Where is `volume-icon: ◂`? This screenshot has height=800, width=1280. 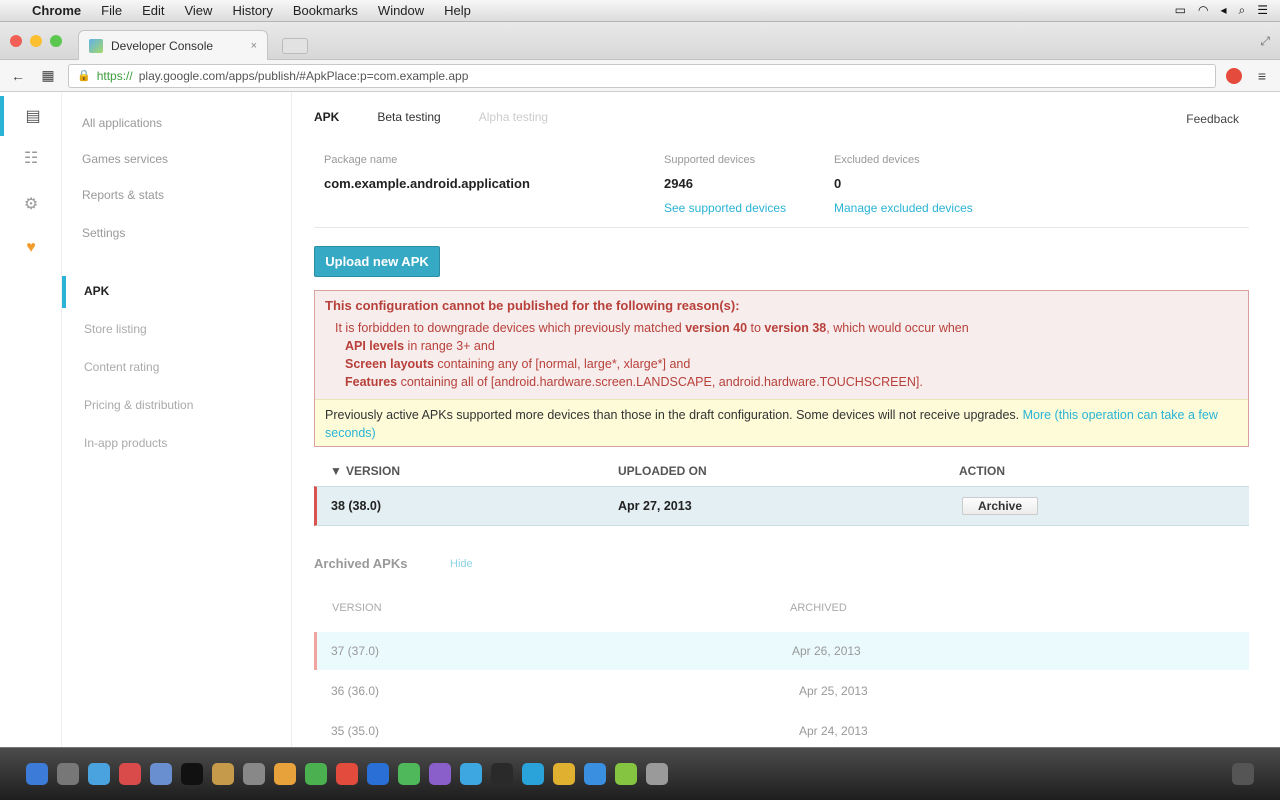 volume-icon: ◂ is located at coordinates (1223, 10).